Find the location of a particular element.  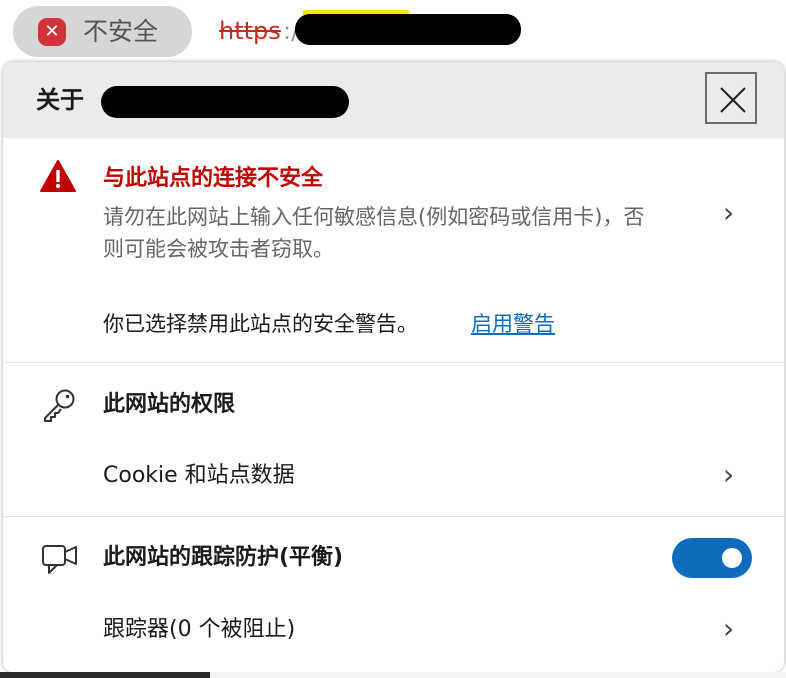

connection-description: 请勿在此网站上输入任何敏感信息(例如密码或信用卡)，否则可能会被攻击者窃取。 is located at coordinates (374, 233).